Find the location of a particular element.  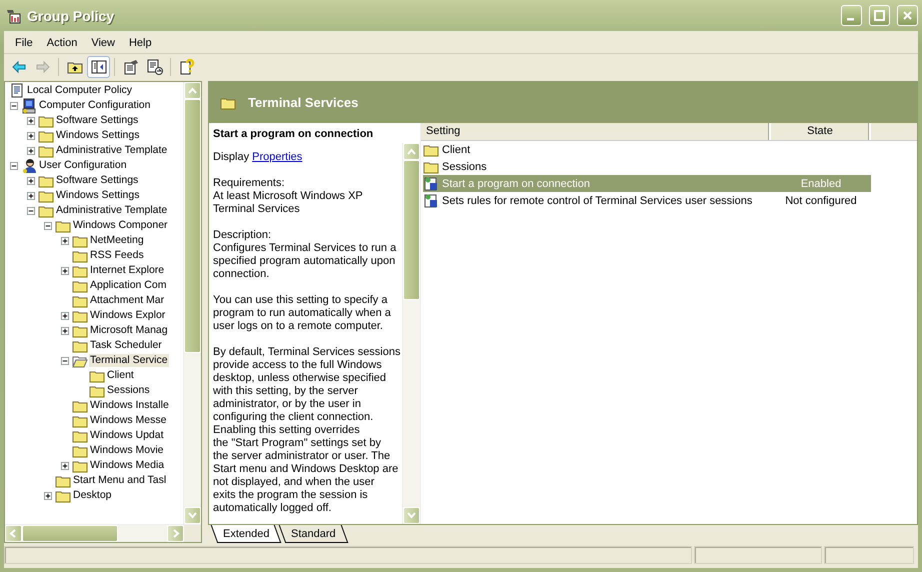

setting-title: Start a program on connection is located at coordinates (293, 134).